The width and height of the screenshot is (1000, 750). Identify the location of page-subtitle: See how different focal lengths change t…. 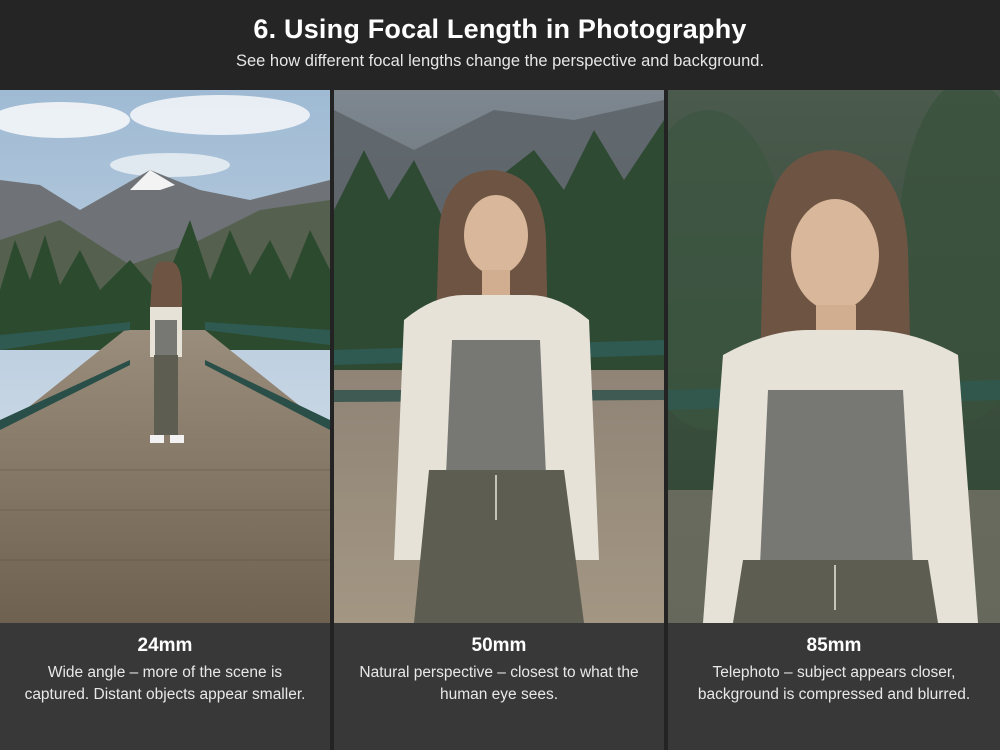
(500, 61).